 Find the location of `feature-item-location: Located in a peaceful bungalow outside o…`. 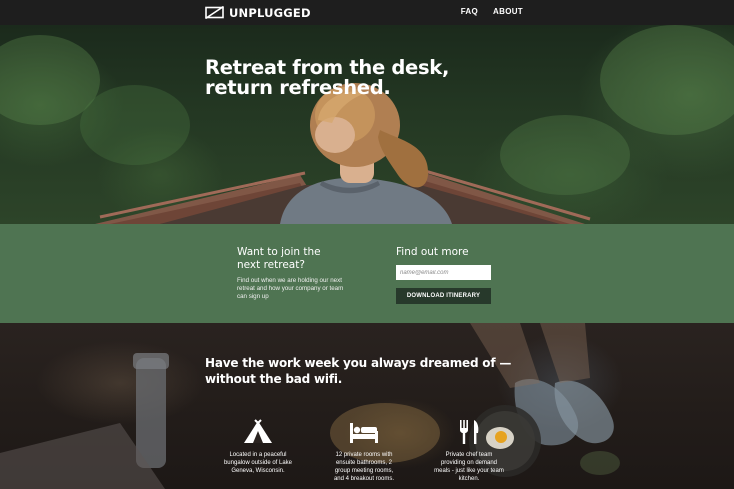

feature-item-location: Located in a peaceful bungalow outside o… is located at coordinates (258, 447).